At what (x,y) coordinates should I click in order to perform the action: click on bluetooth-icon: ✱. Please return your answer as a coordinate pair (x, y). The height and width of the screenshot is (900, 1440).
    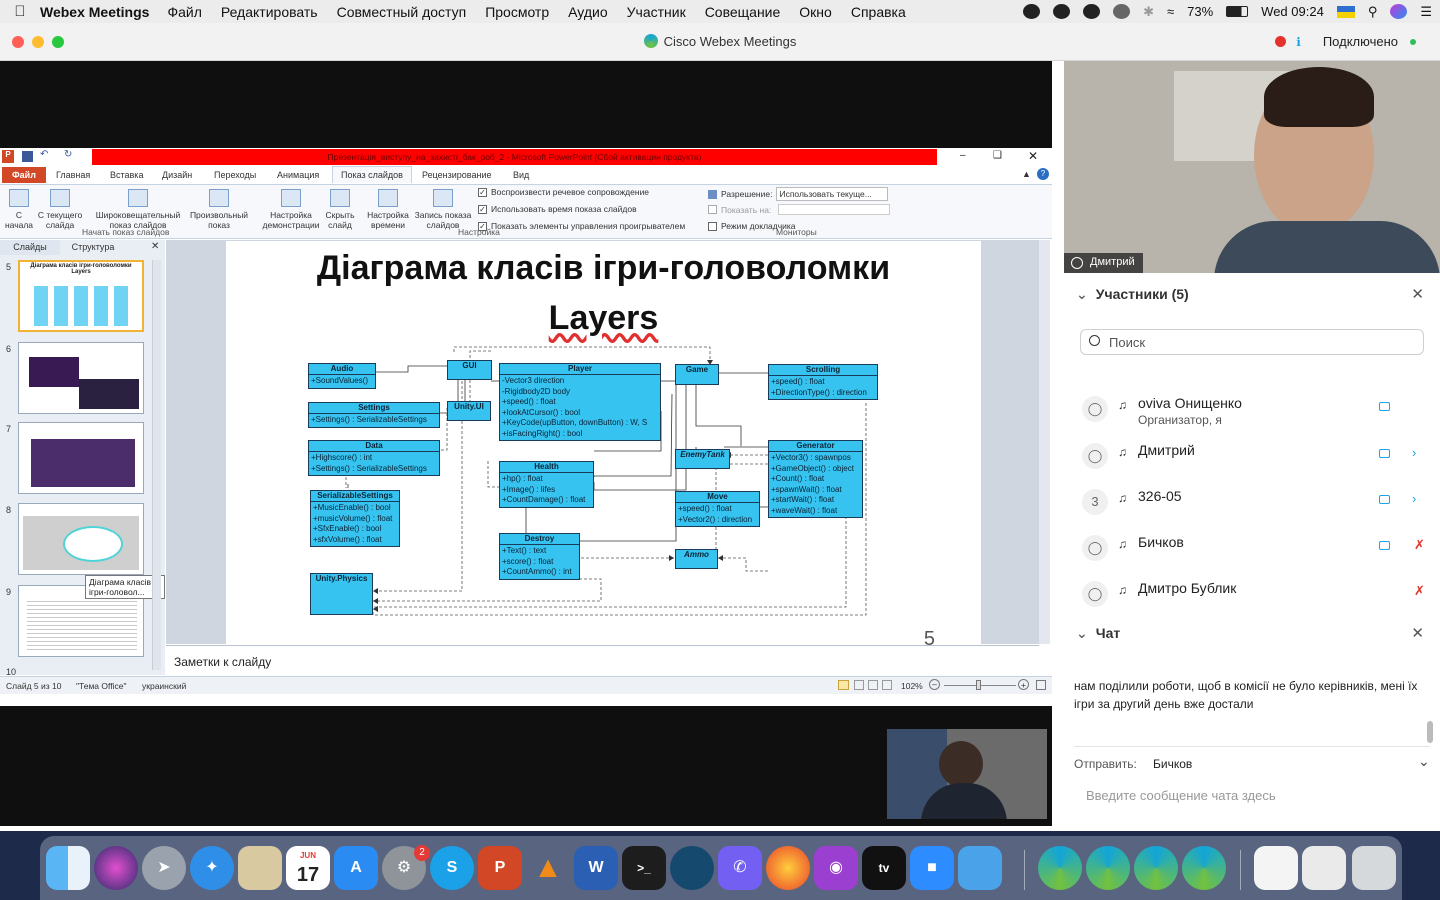
    Looking at the image, I should click on (1148, 12).